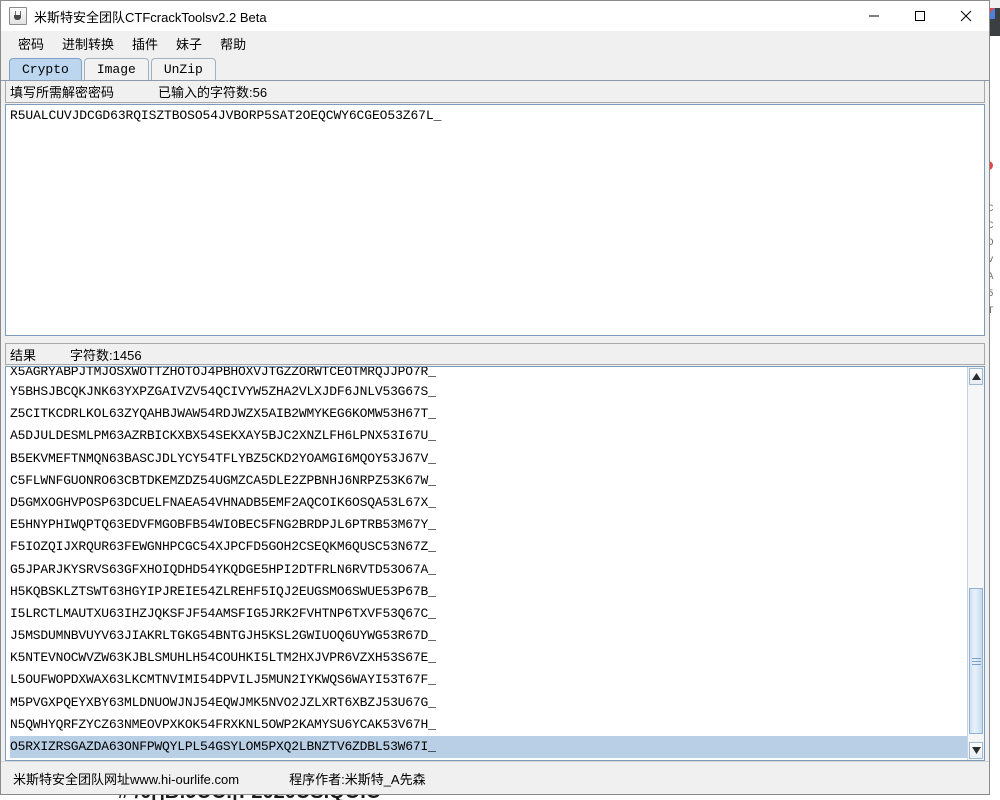 This screenshot has height=800, width=1000. Describe the element at coordinates (145, 43) in the screenshot. I see `menu-item-plugins: 插件` at that location.